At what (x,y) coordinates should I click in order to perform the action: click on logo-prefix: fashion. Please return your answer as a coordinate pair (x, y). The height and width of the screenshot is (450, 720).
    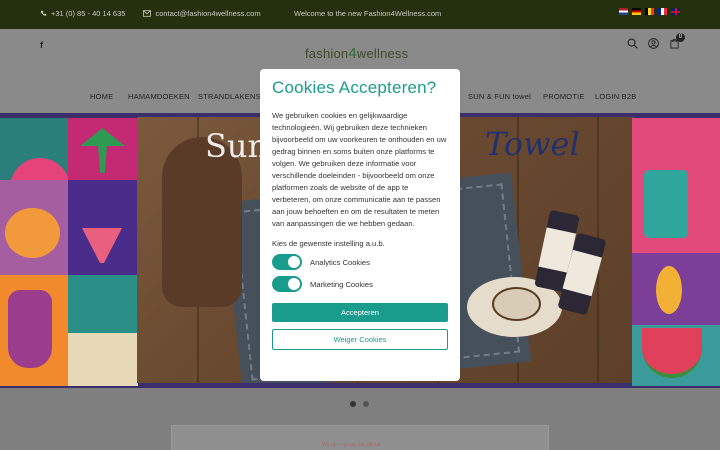
    Looking at the image, I should click on (327, 53).